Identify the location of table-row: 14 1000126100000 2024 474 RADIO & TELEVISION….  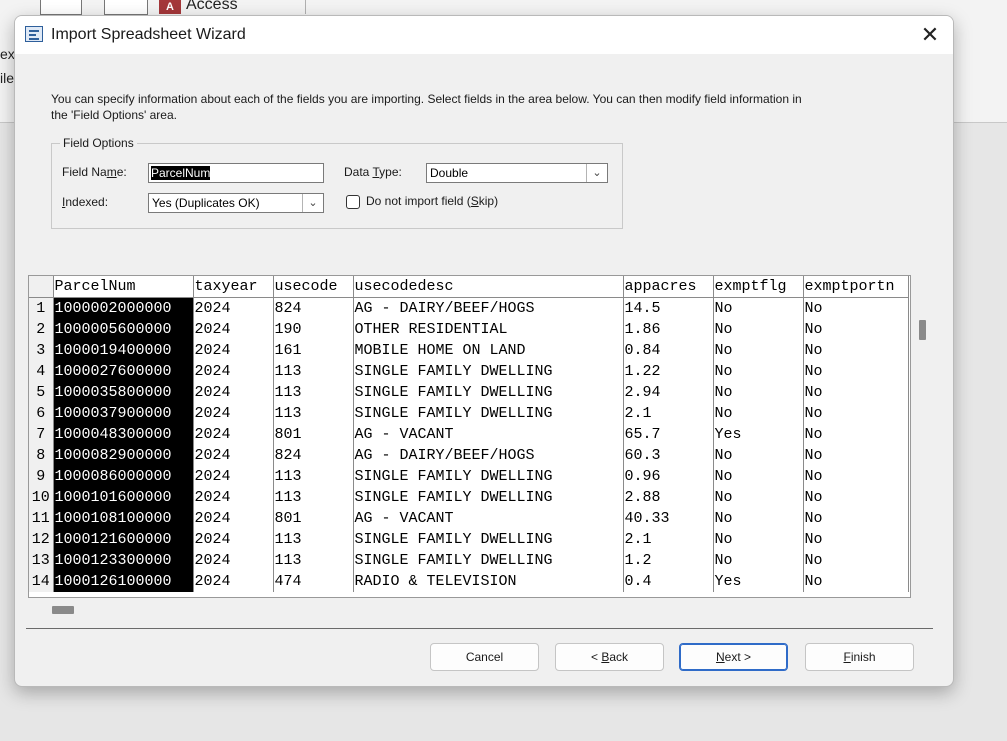
(469, 581).